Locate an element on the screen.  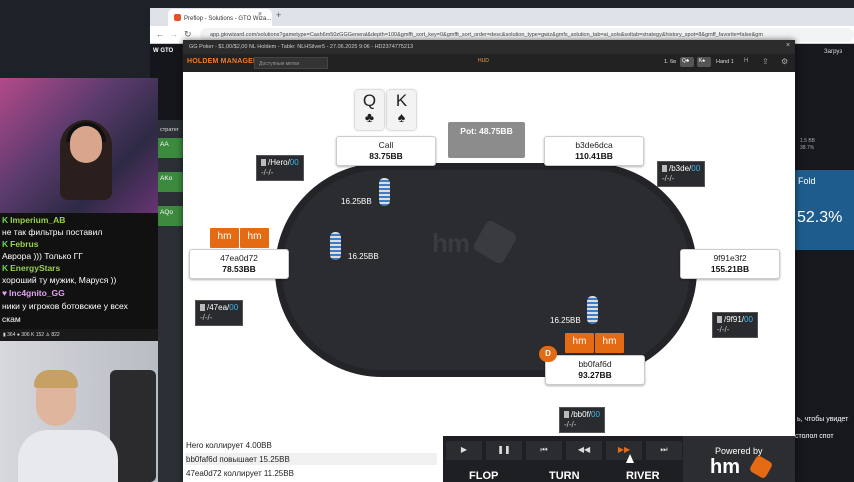
street-river-button: RIVER is located at coordinates (643, 476).